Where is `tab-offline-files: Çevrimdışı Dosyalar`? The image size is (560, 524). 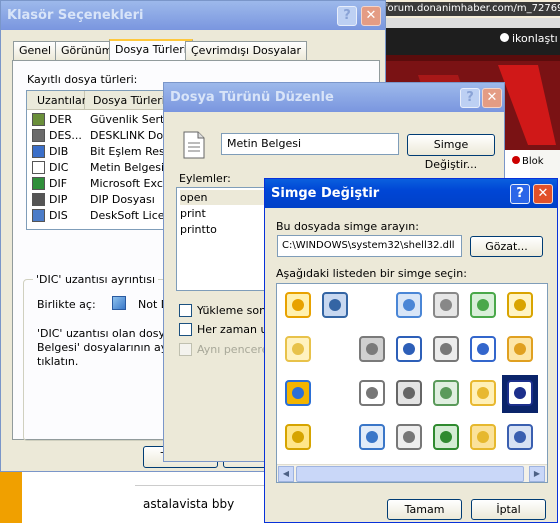 tab-offline-files: Çevrimdışı Dosyalar is located at coordinates (246, 50).